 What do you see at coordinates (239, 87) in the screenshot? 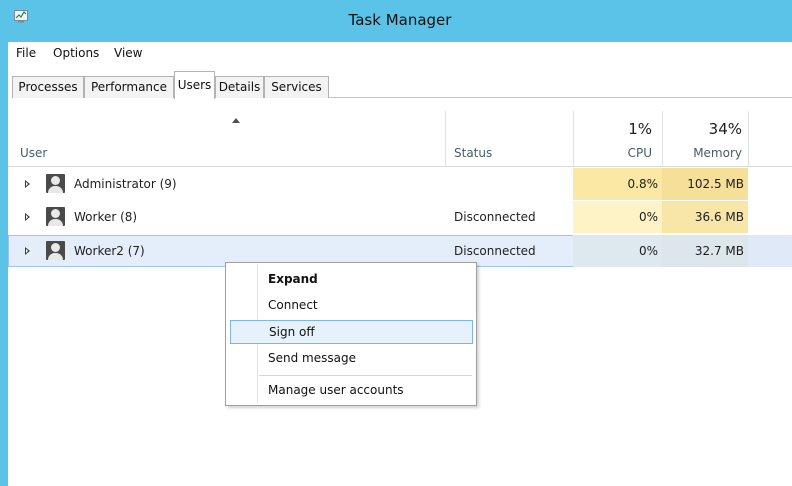
I see `tab-details: Details` at bounding box center [239, 87].